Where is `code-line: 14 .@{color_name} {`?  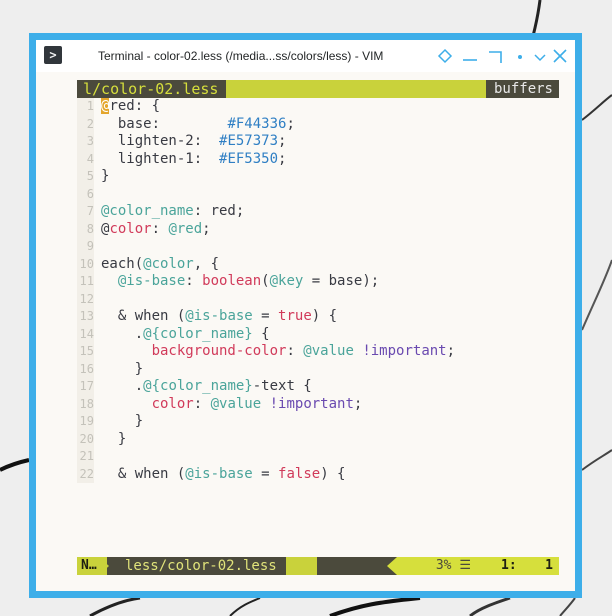
code-line: 14 .@{color_name} { is located at coordinates (322, 334).